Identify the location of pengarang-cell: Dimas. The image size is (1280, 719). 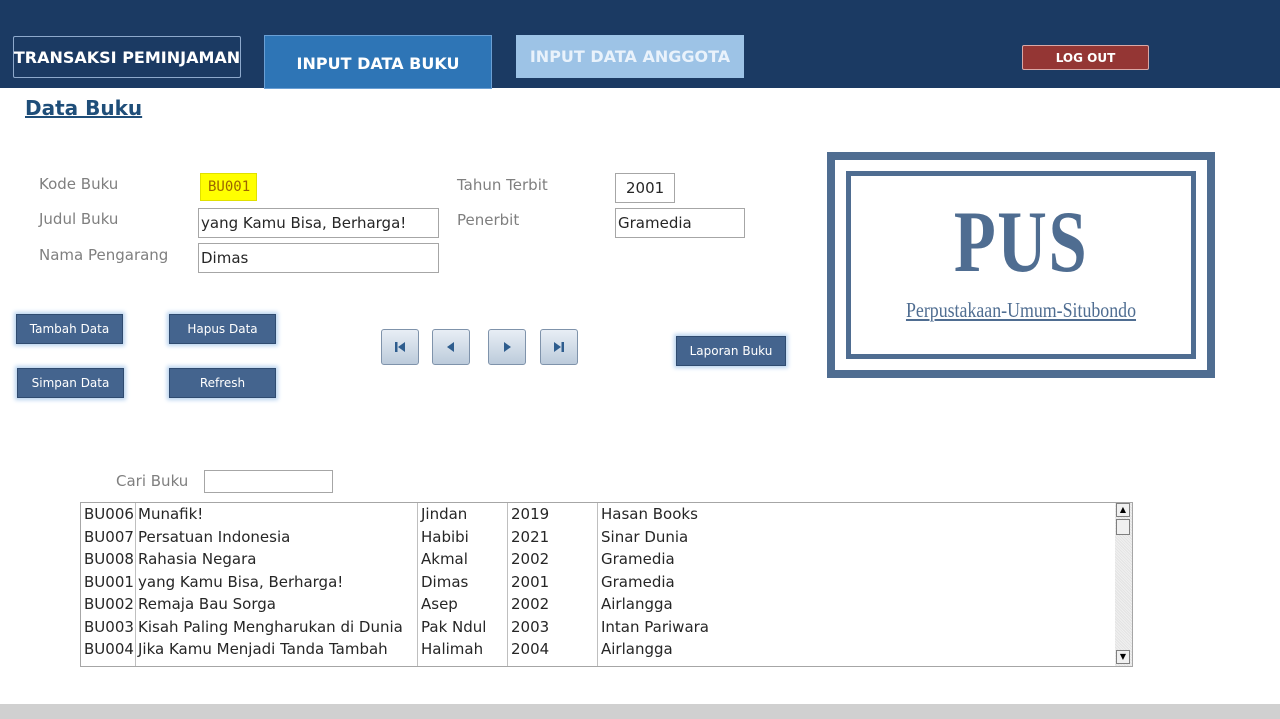
(445, 581).